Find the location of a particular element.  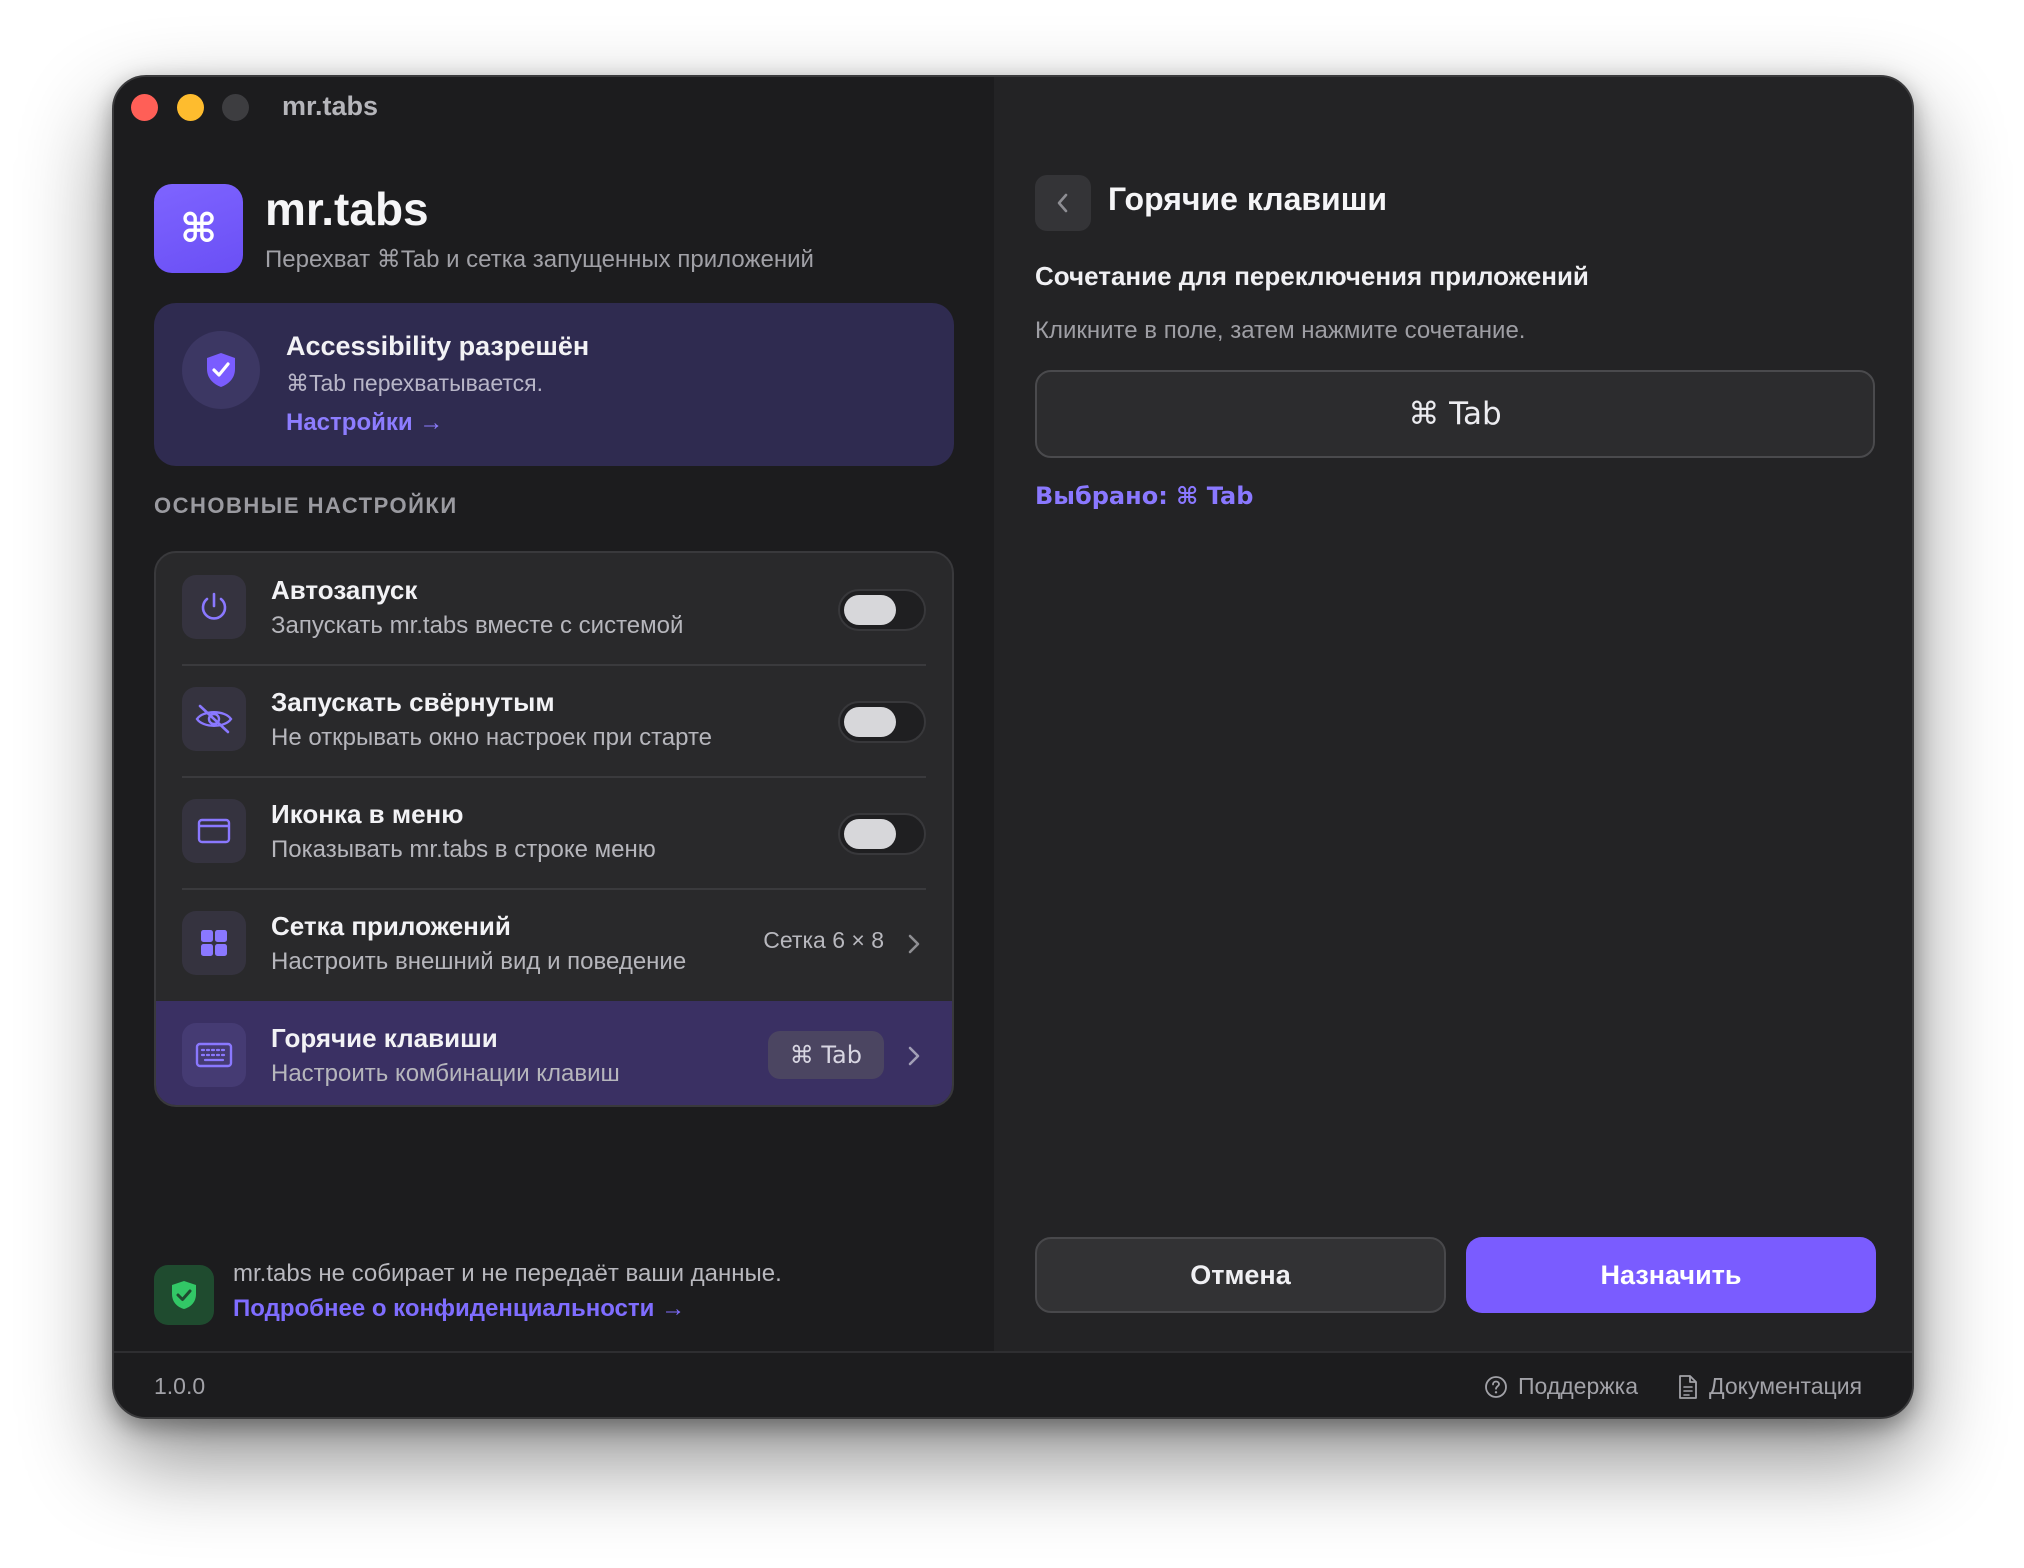

power-icon is located at coordinates (214, 607).